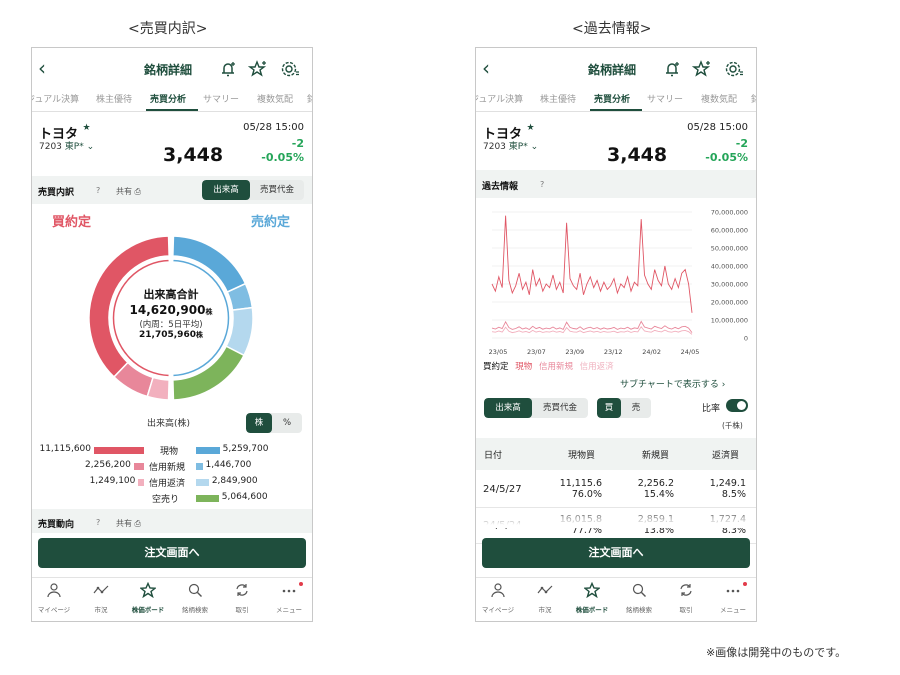 The width and height of the screenshot is (900, 675). Describe the element at coordinates (502, 489) in the screenshot. I see `row-date: 24/5/27` at that location.